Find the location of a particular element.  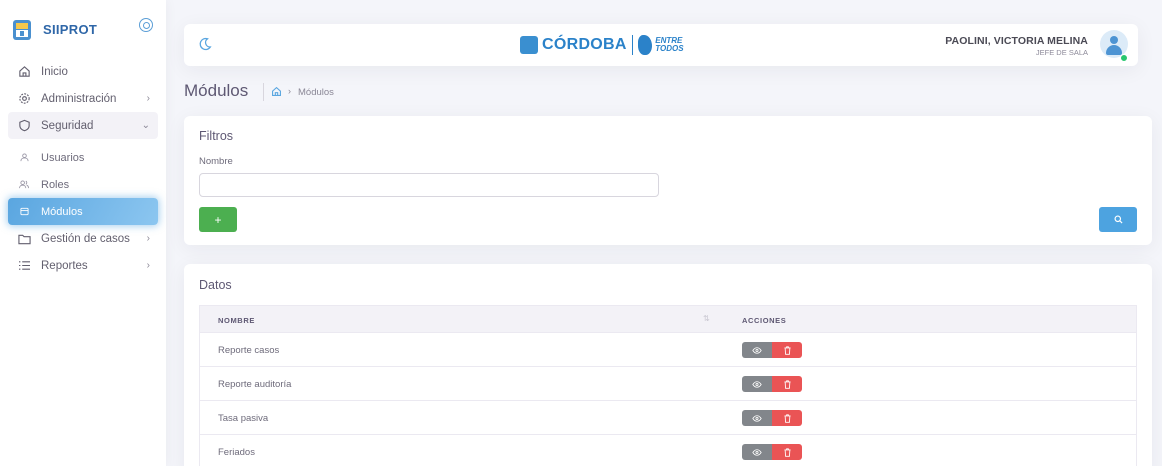

brand-name: SIIPROT is located at coordinates (70, 29).